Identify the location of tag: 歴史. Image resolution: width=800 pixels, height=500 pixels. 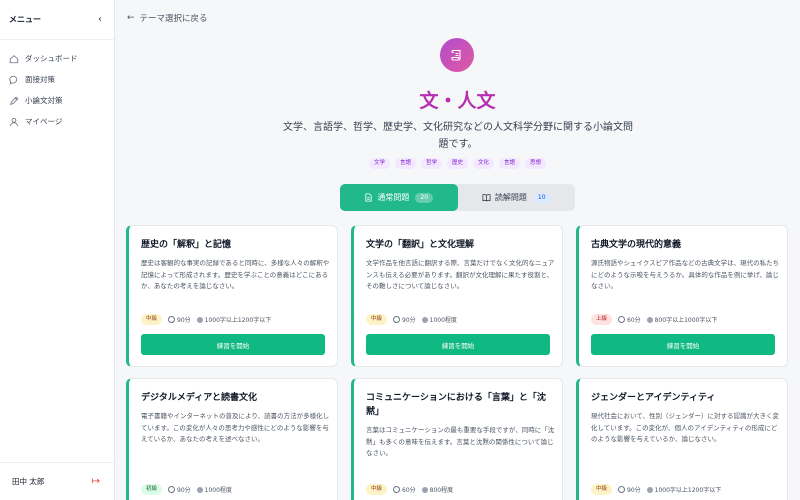
(457, 163).